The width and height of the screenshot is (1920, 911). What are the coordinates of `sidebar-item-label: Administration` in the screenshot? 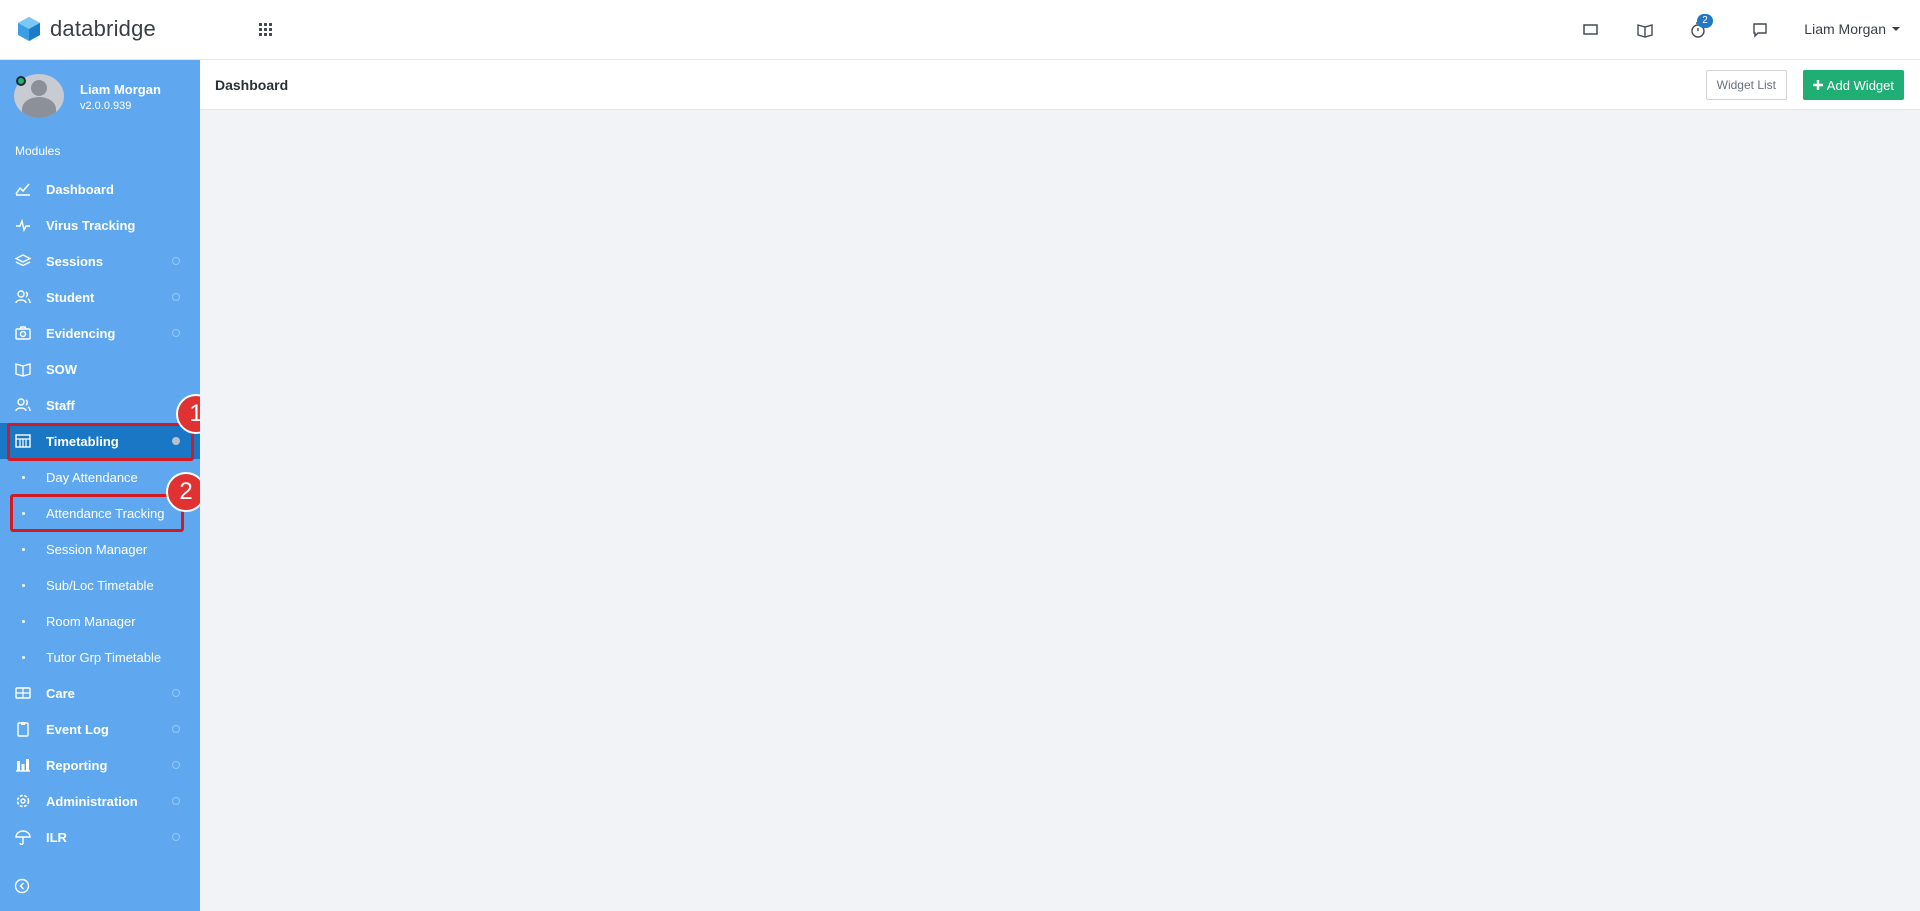 It's located at (92, 801).